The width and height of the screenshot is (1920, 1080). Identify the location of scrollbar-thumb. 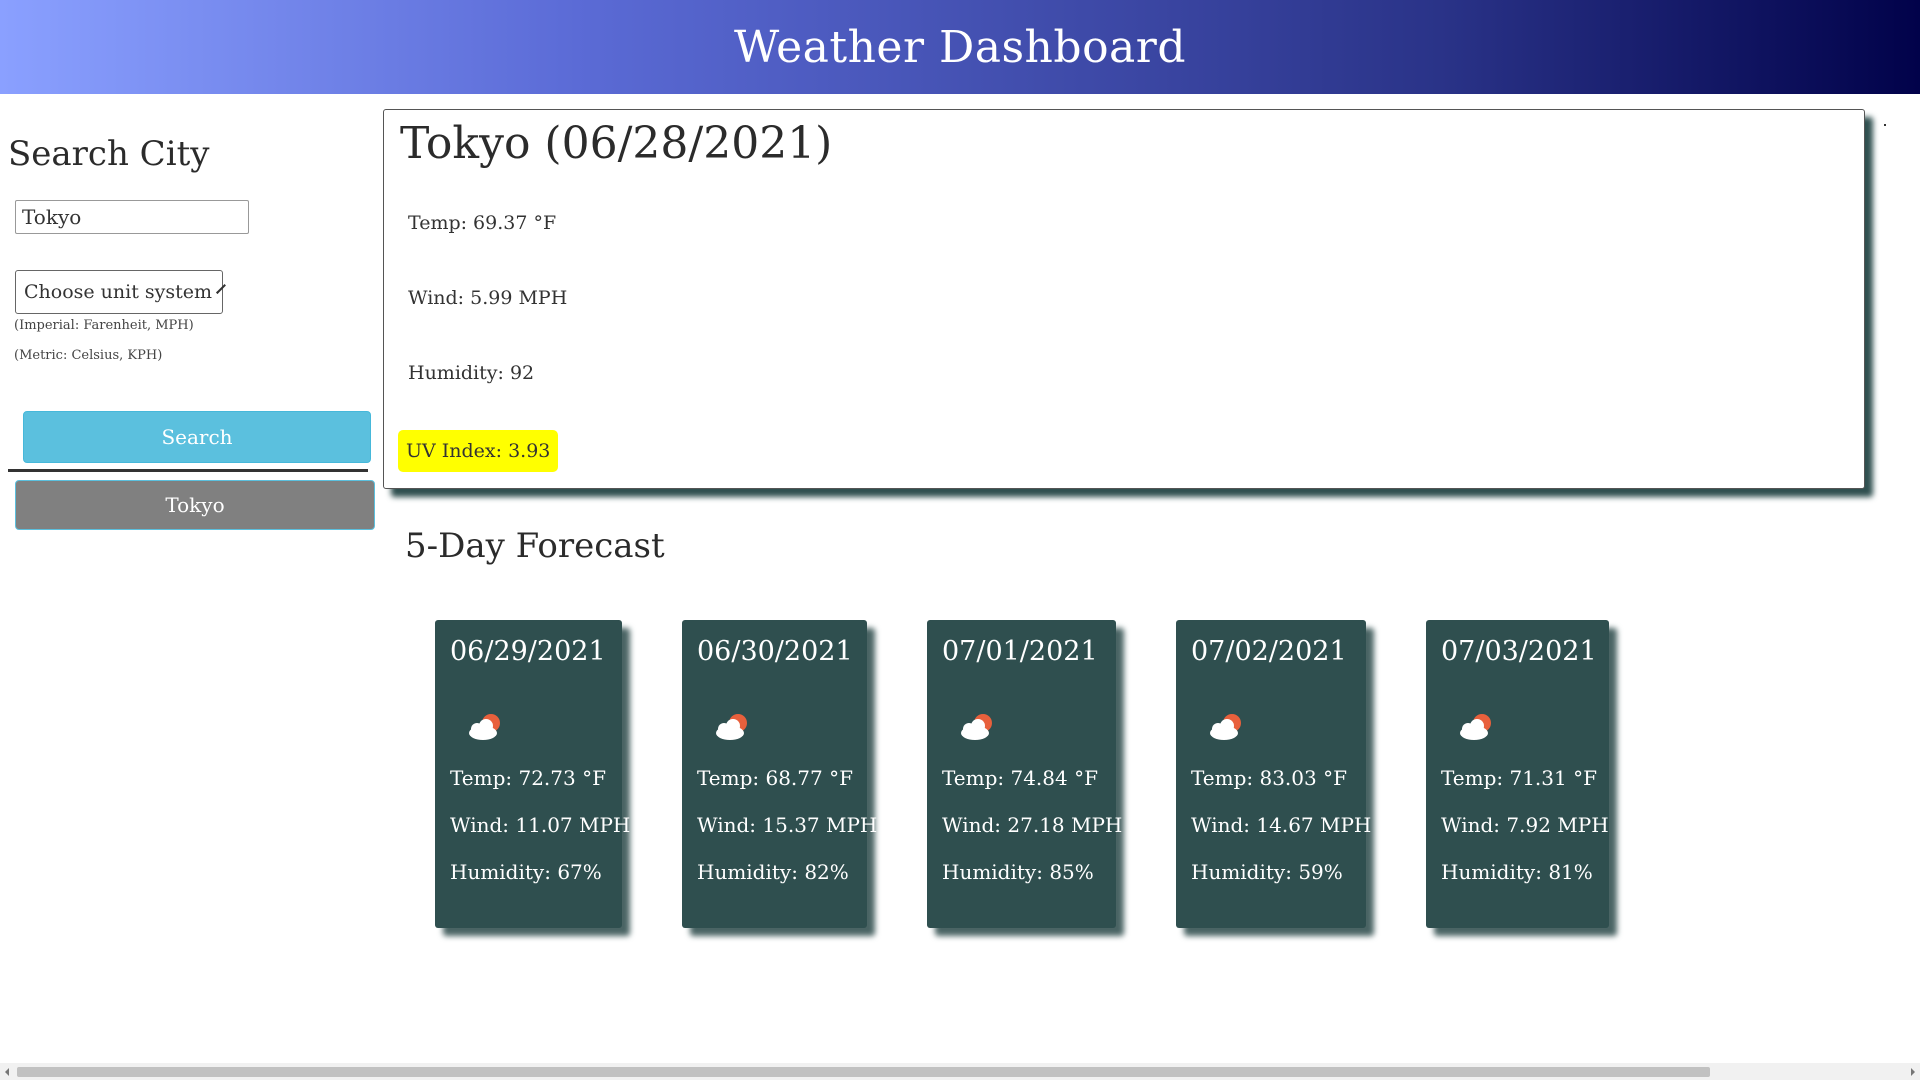
(863, 1072).